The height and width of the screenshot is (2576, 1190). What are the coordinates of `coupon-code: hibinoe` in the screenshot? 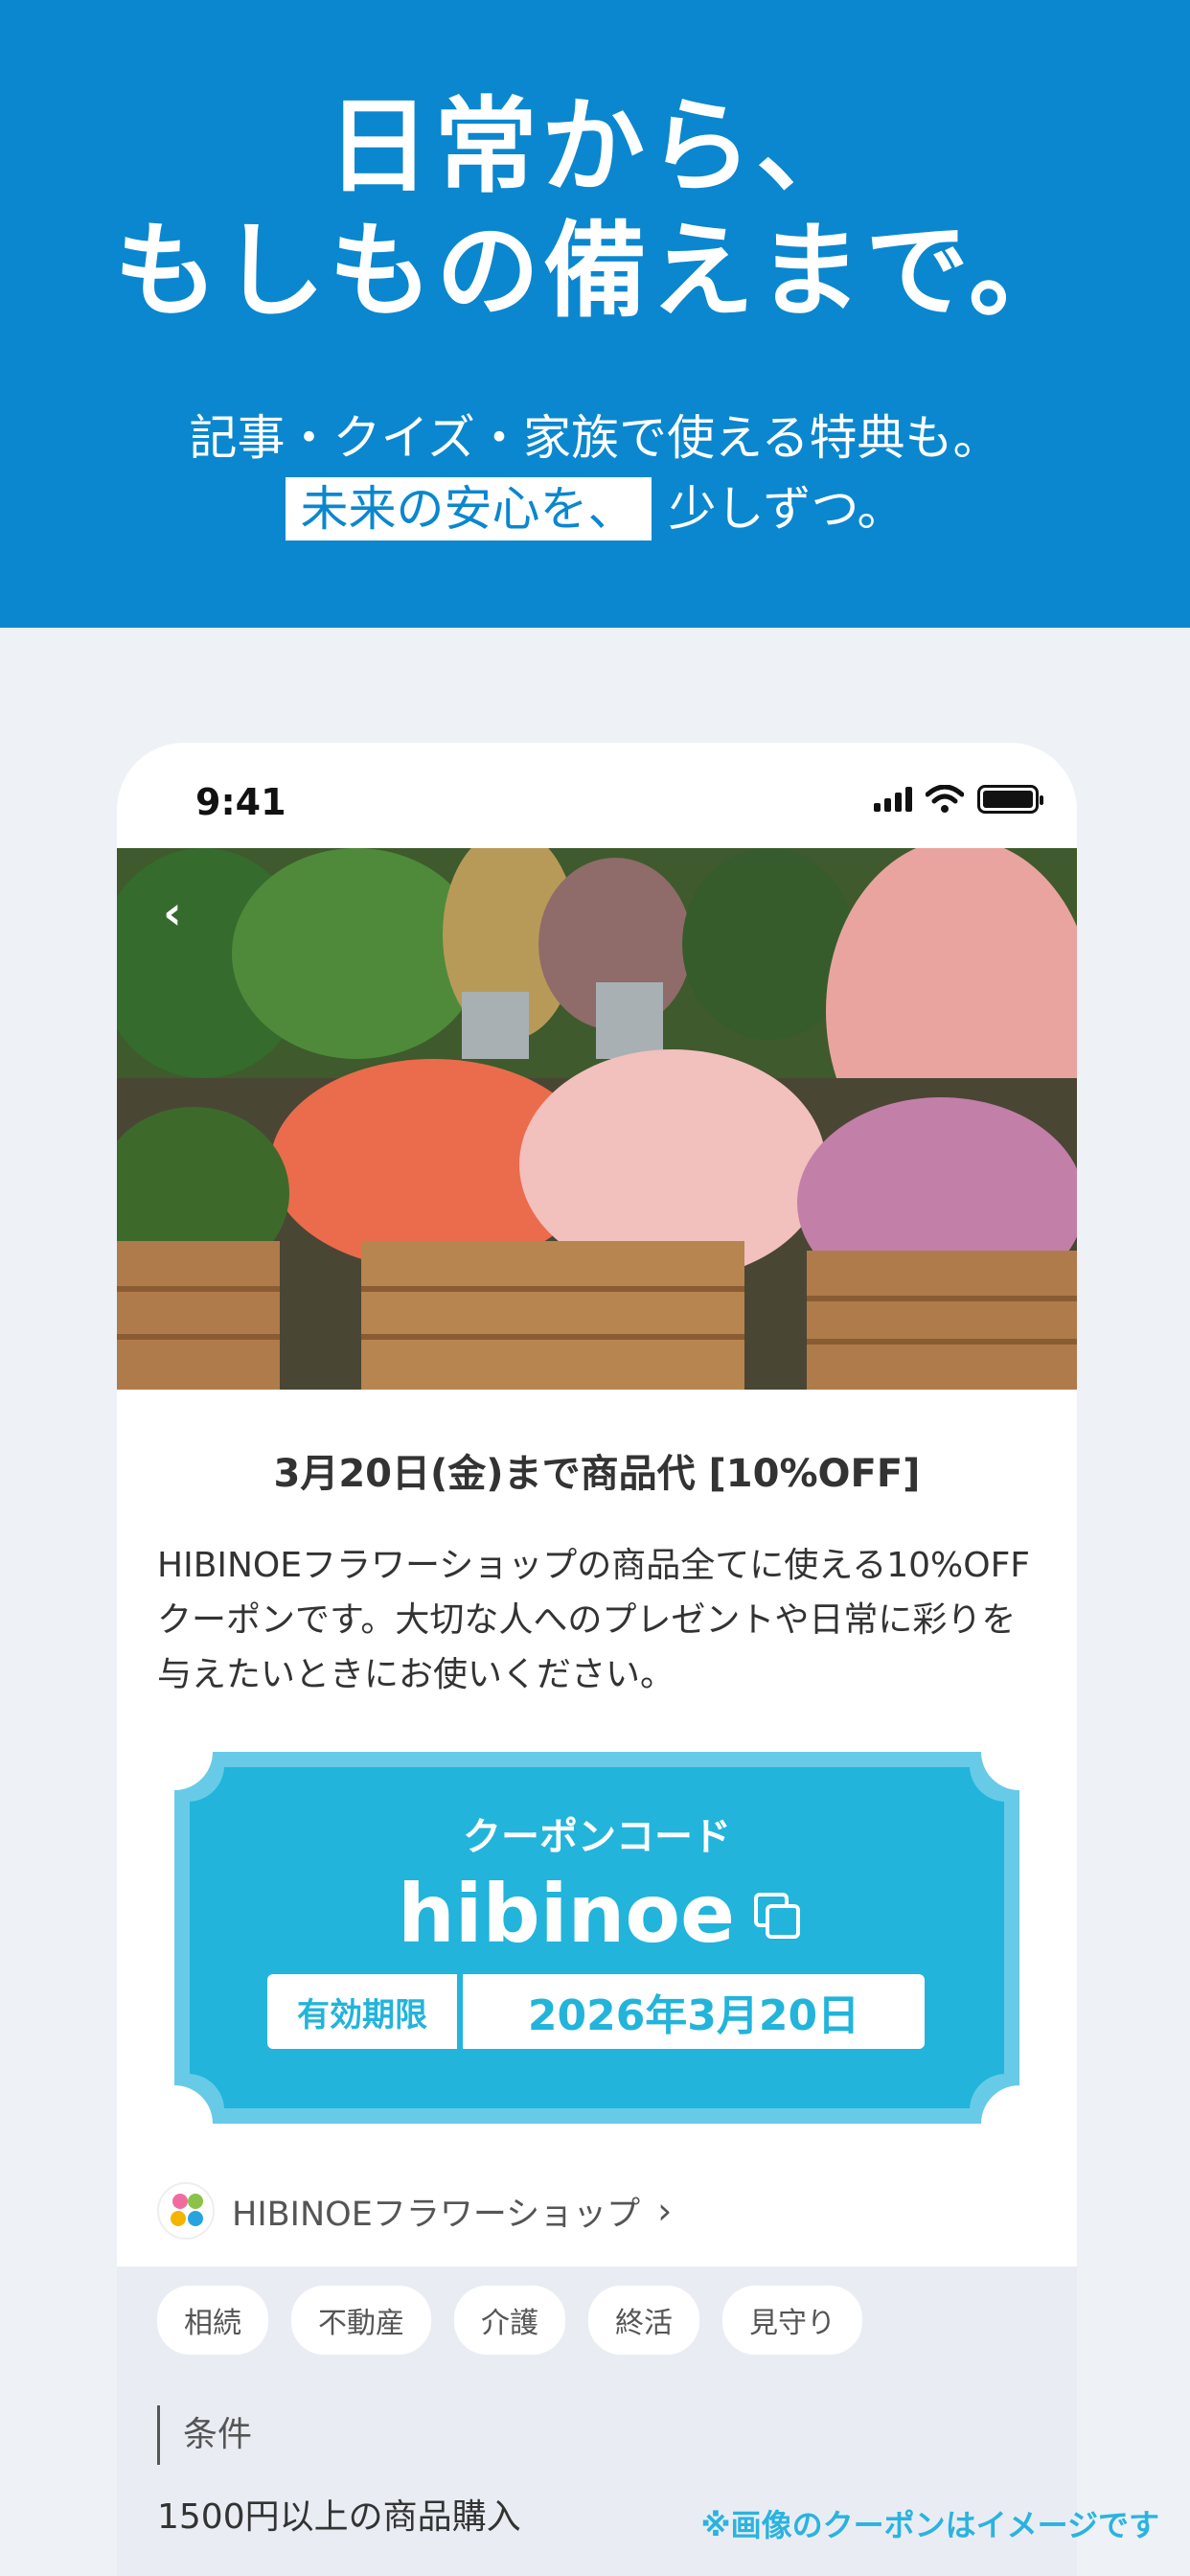 It's located at (596, 1914).